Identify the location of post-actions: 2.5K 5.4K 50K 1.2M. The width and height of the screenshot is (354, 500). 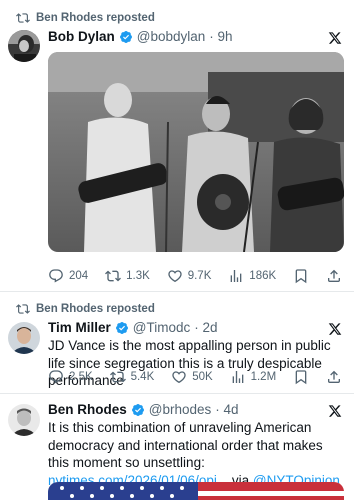
(195, 377).